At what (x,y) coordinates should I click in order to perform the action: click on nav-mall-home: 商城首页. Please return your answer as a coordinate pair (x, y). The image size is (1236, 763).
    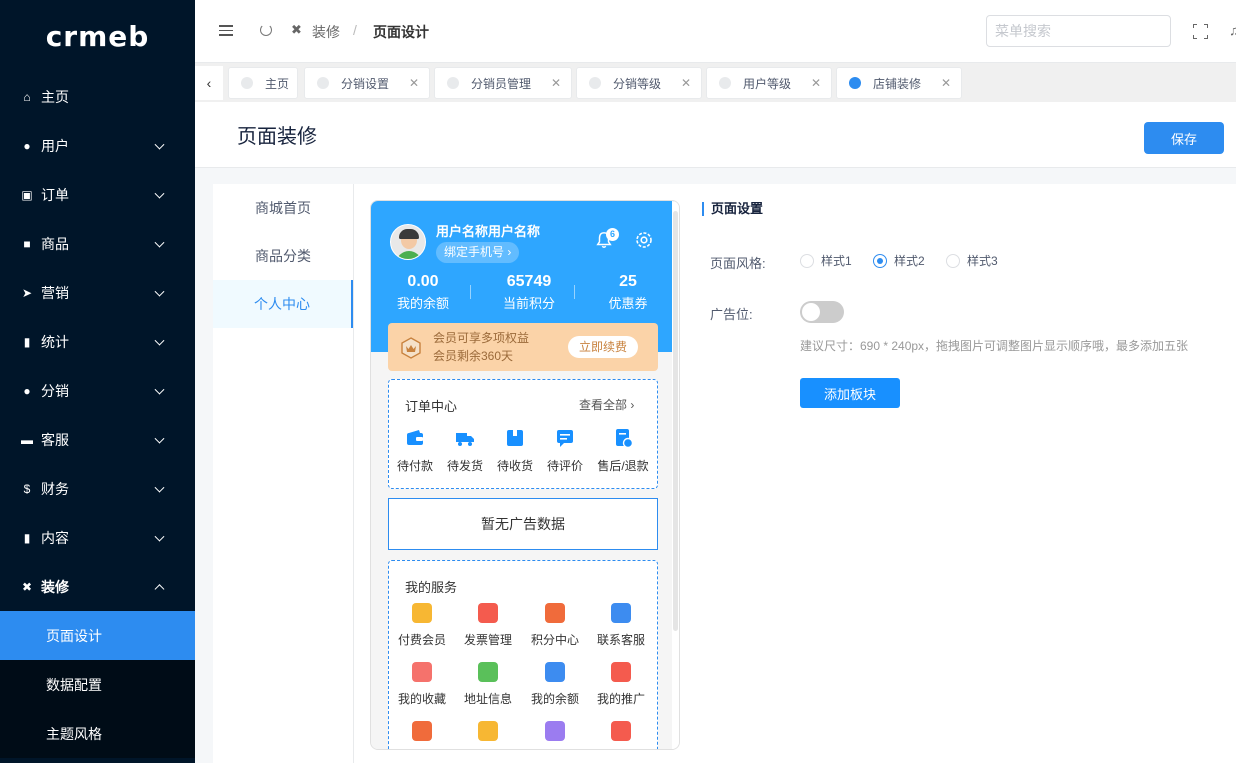
    Looking at the image, I should click on (283, 208).